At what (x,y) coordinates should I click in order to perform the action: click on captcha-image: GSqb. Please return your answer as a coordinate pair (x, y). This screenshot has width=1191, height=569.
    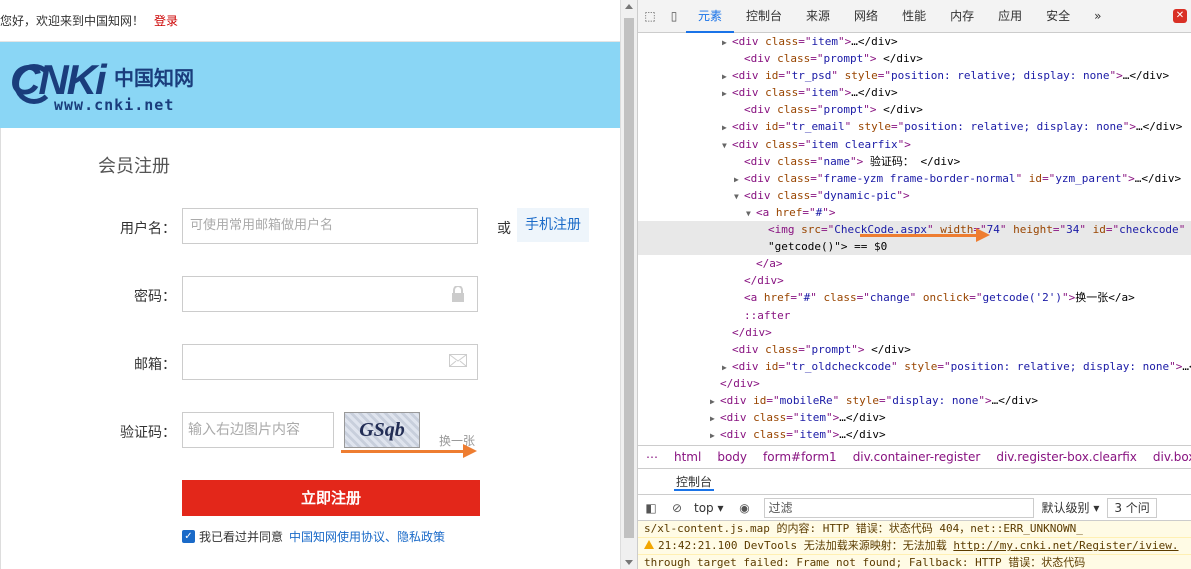
    Looking at the image, I should click on (382, 430).